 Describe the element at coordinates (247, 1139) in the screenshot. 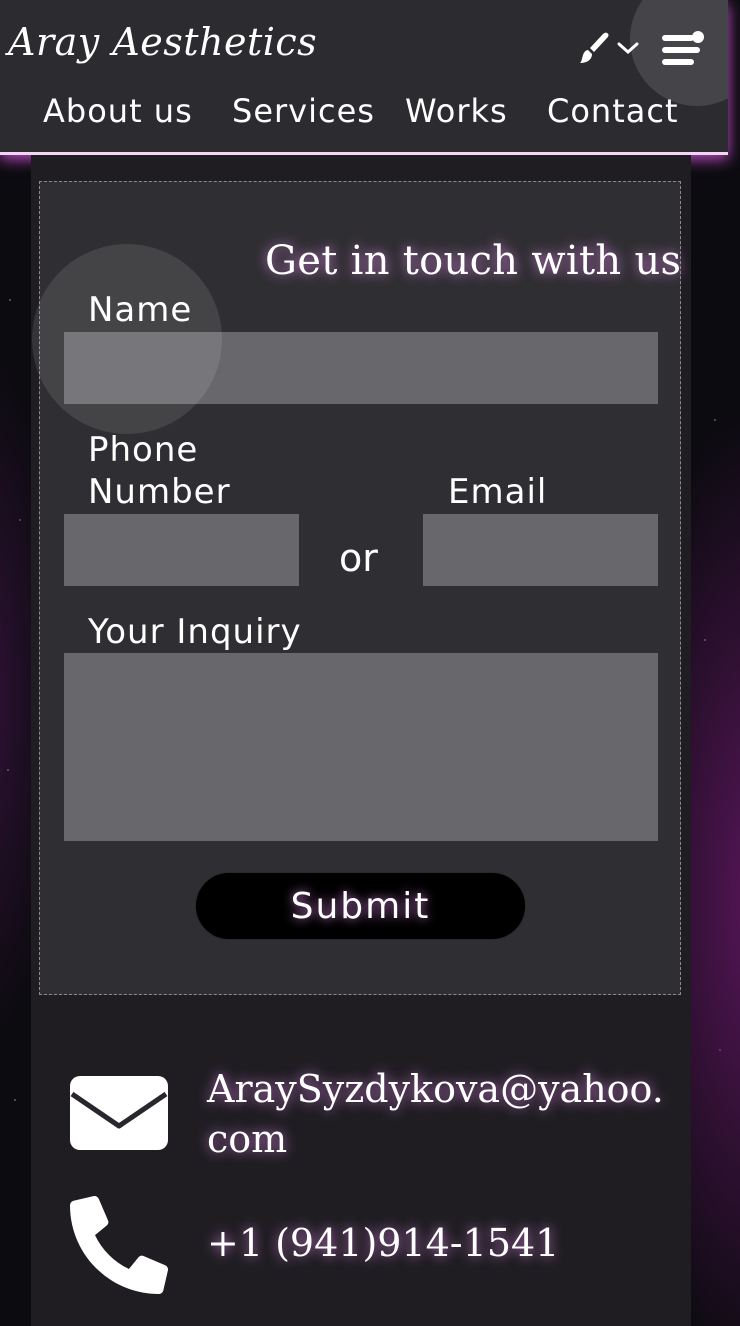

I see `contact-email-line2: com` at that location.